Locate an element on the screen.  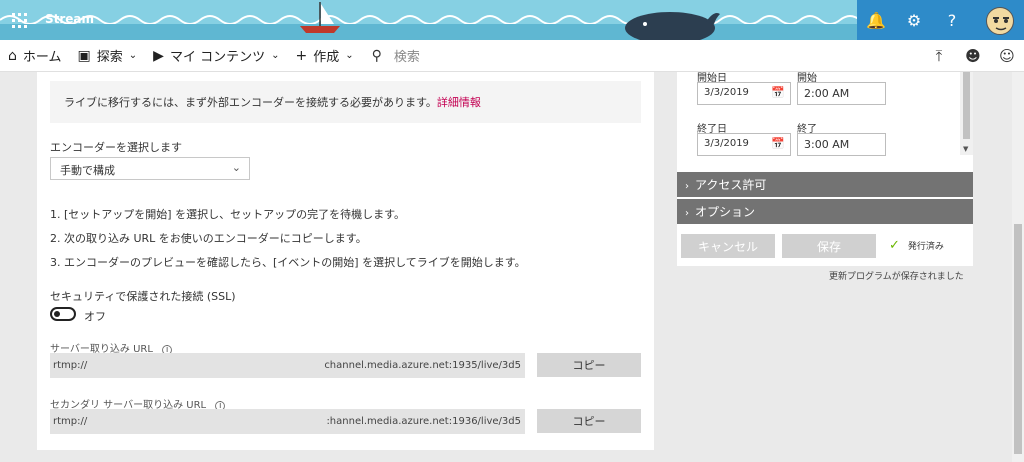
panel-scrollbar-thumb is located at coordinates (966, 105).